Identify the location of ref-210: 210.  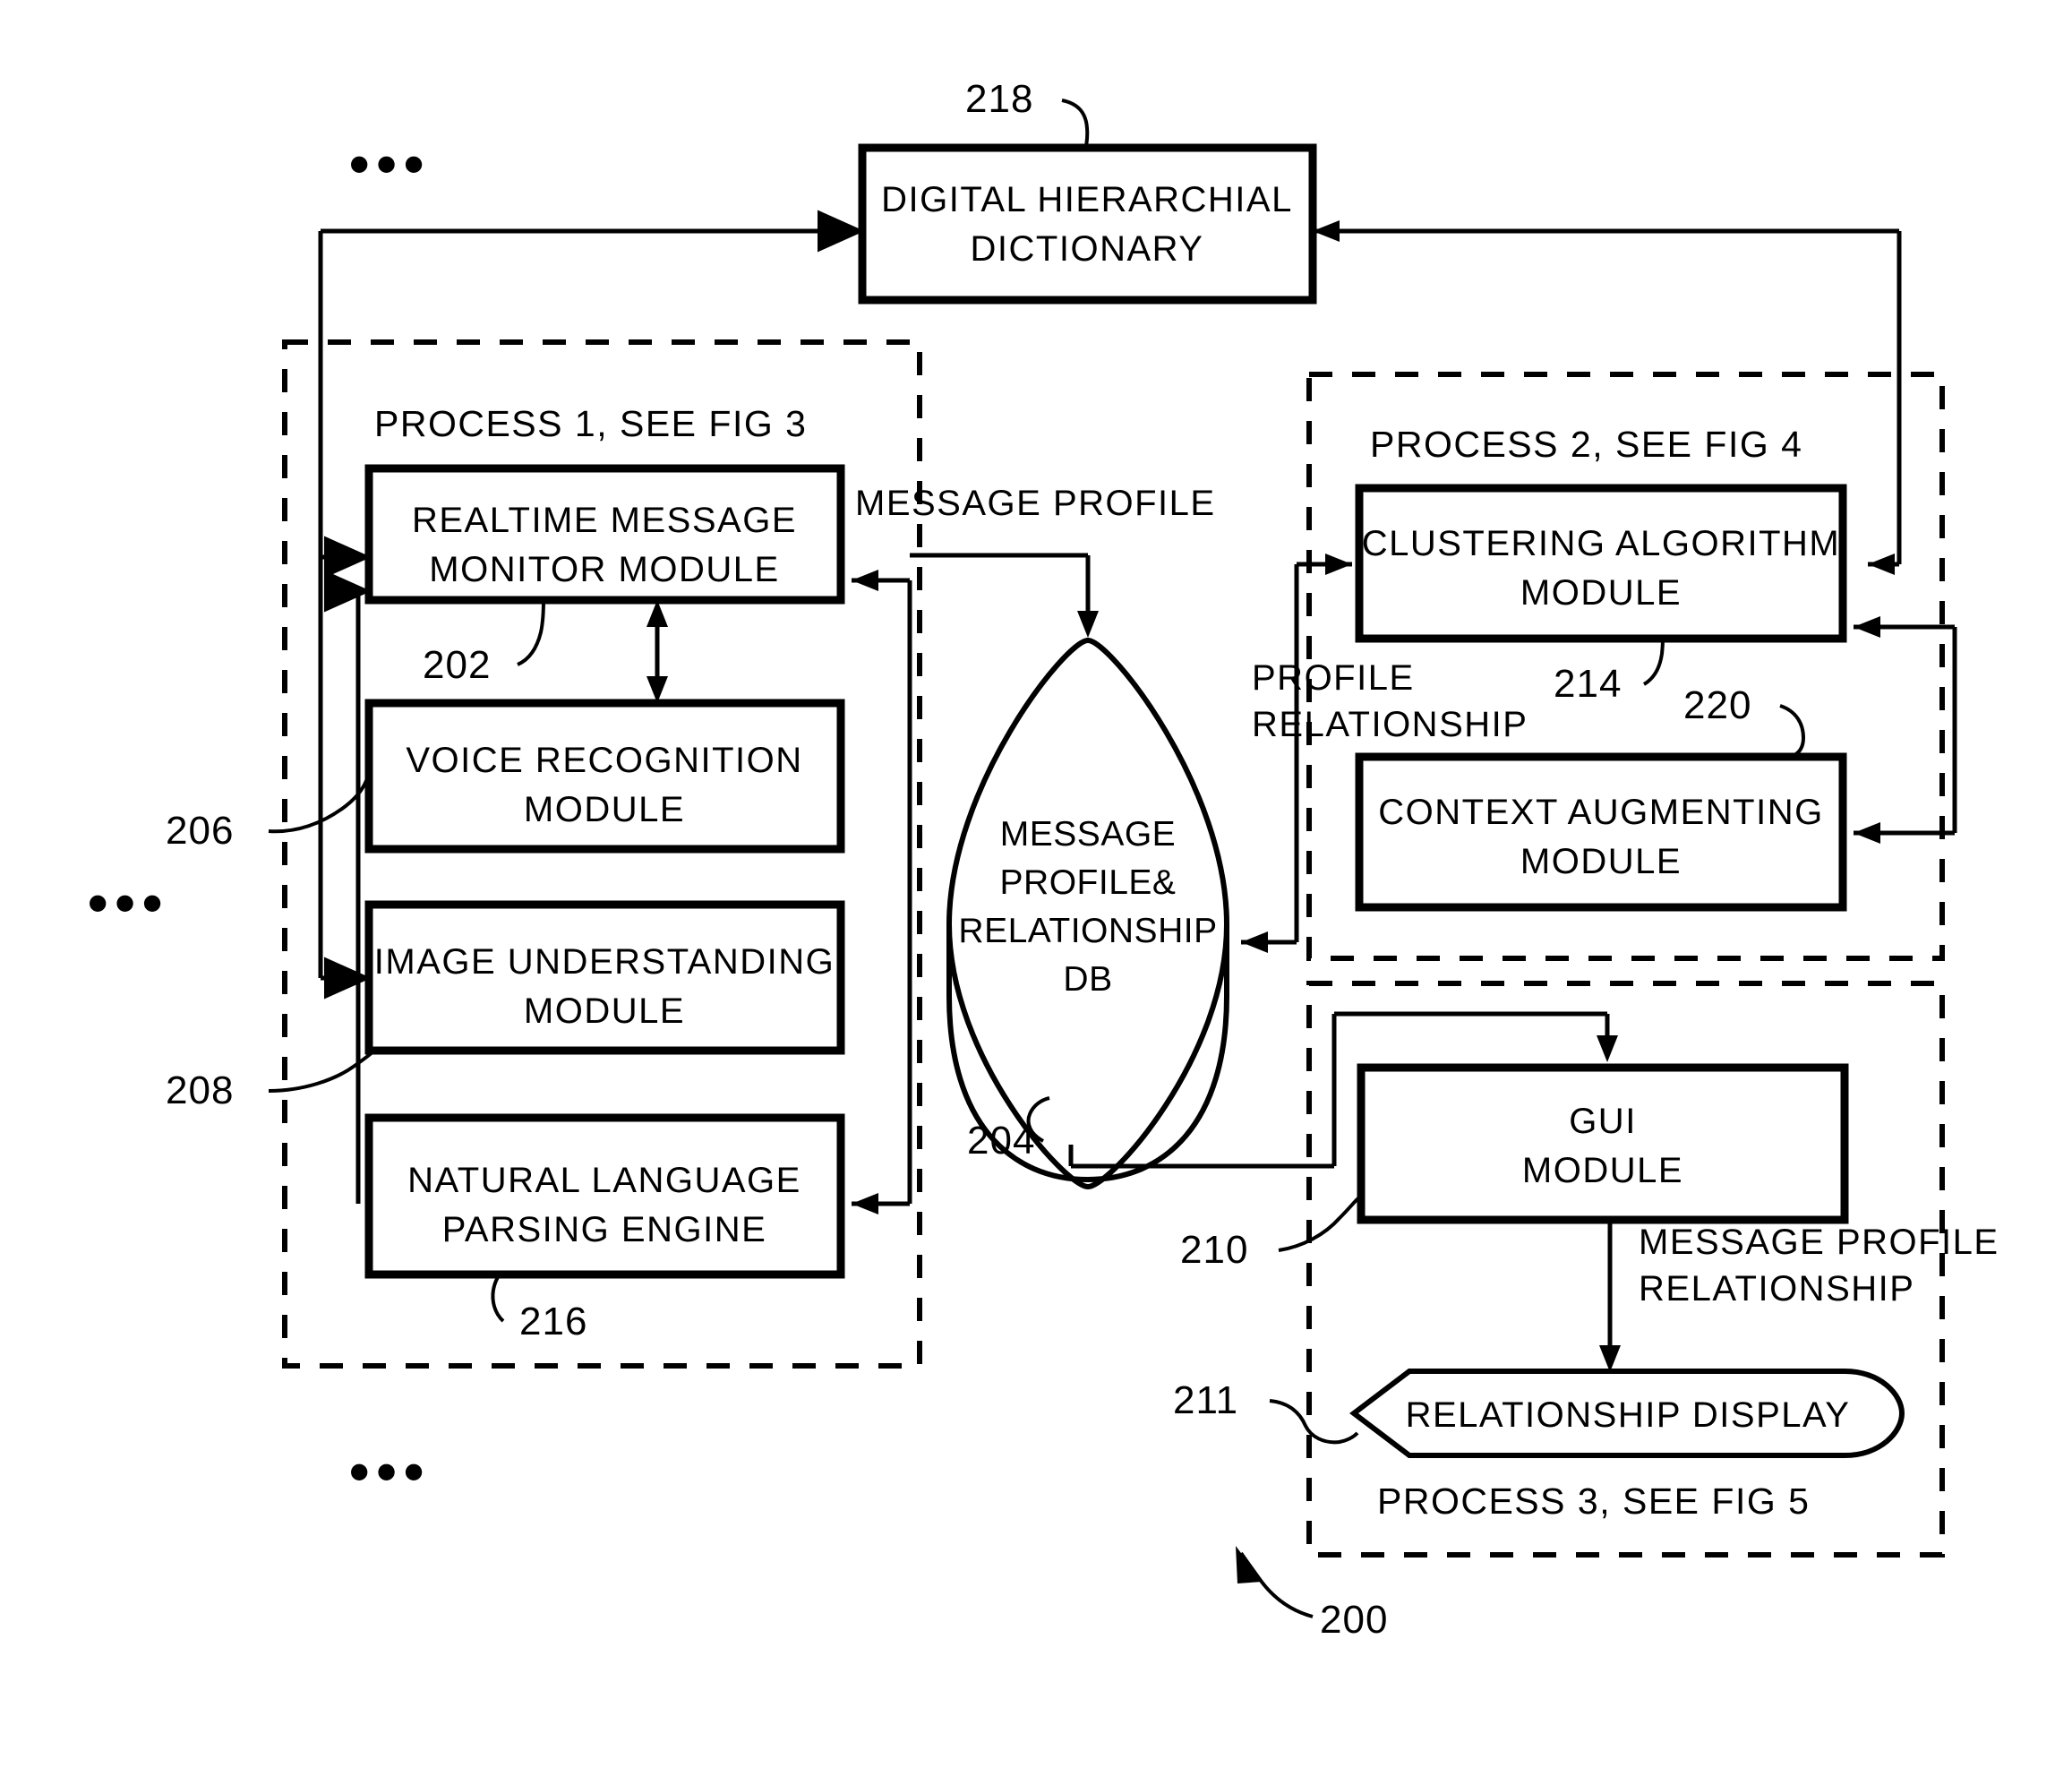
(1214, 1250).